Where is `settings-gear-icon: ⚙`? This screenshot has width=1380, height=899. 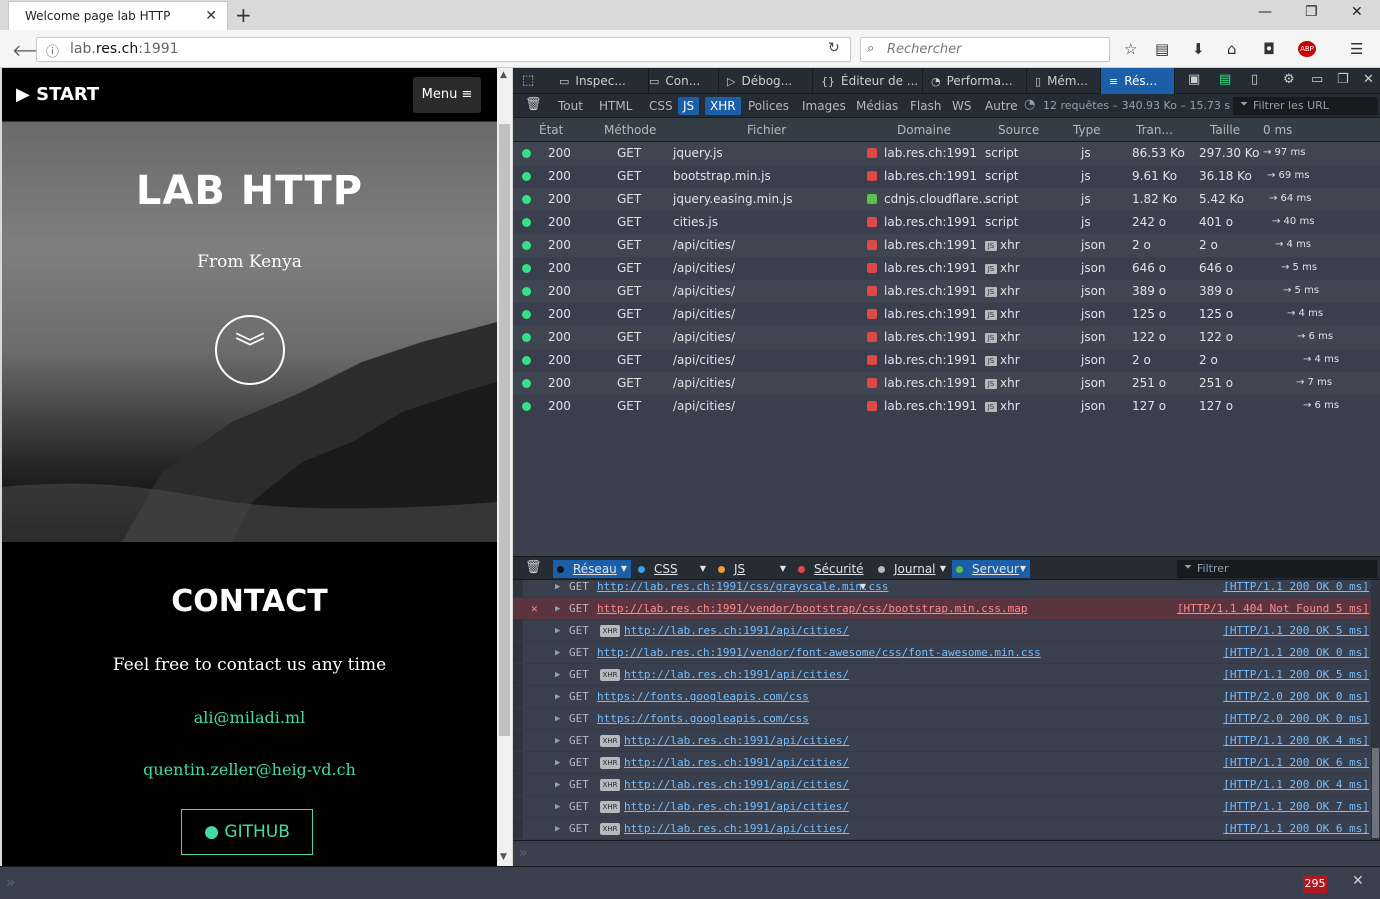 settings-gear-icon: ⚙ is located at coordinates (1289, 79).